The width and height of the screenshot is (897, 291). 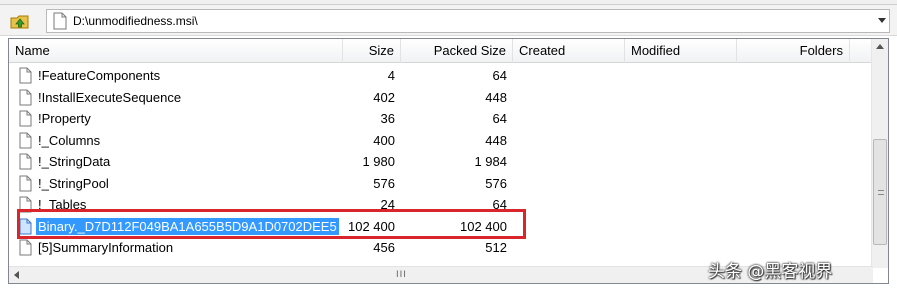 I want to click on row-name: !Property, so click(x=64, y=118).